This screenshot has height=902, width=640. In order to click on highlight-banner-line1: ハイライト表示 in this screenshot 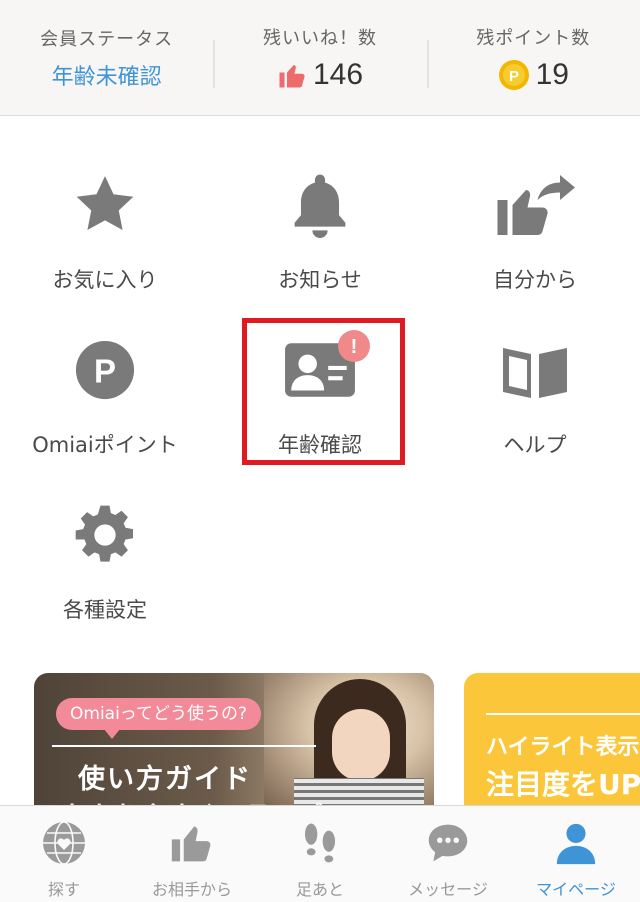, I will do `click(563, 747)`.